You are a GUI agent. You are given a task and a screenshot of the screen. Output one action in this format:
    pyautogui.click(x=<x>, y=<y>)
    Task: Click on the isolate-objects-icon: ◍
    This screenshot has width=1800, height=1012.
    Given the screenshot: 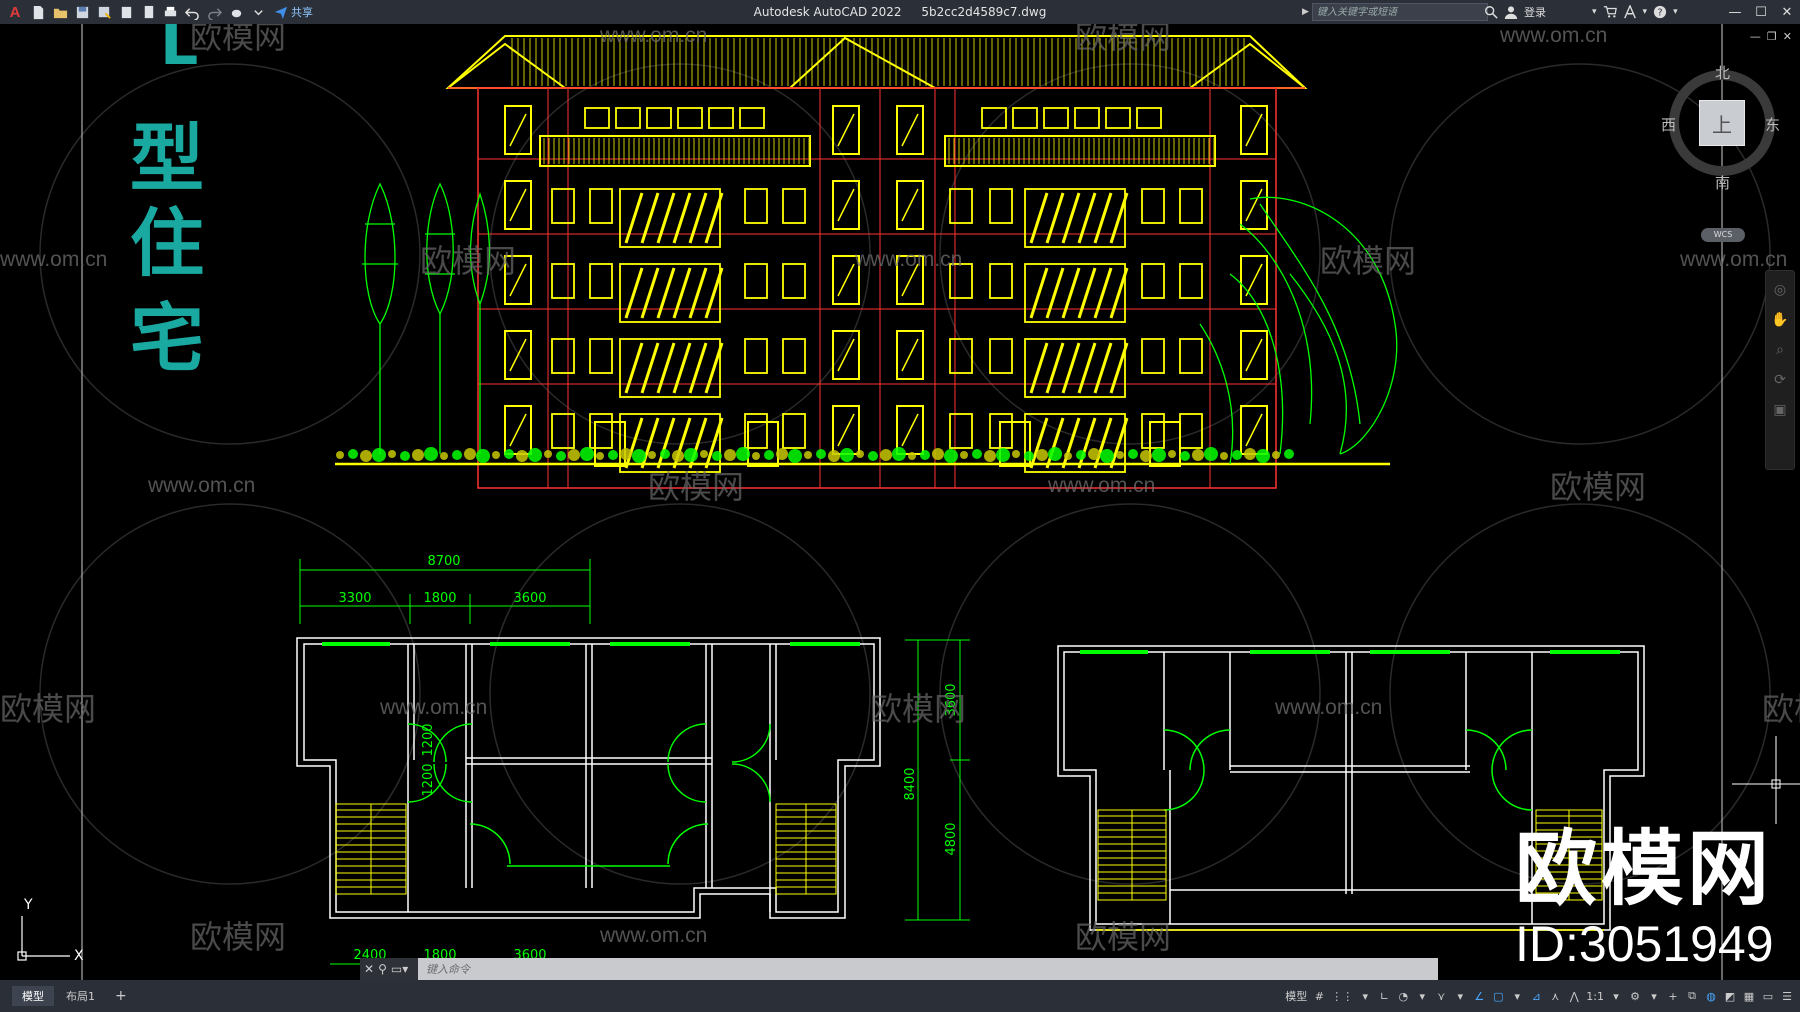 What is the action you would take?
    pyautogui.click(x=1711, y=996)
    